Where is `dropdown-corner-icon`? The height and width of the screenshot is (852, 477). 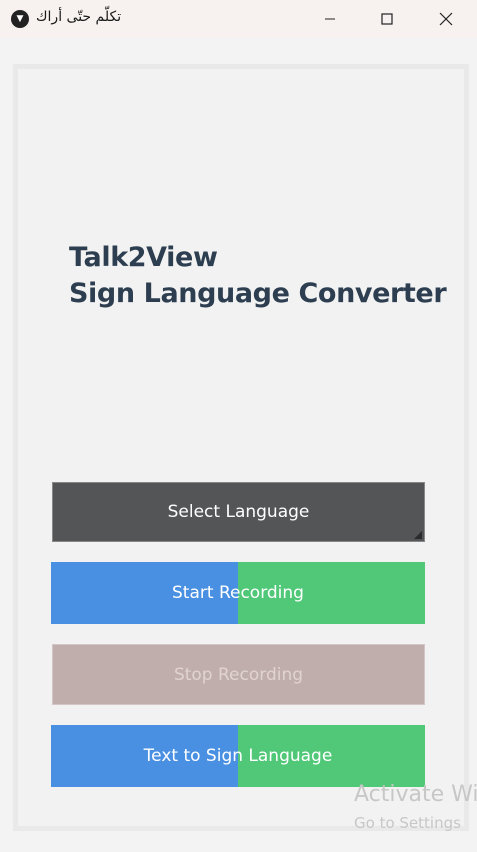 dropdown-corner-icon is located at coordinates (418, 535).